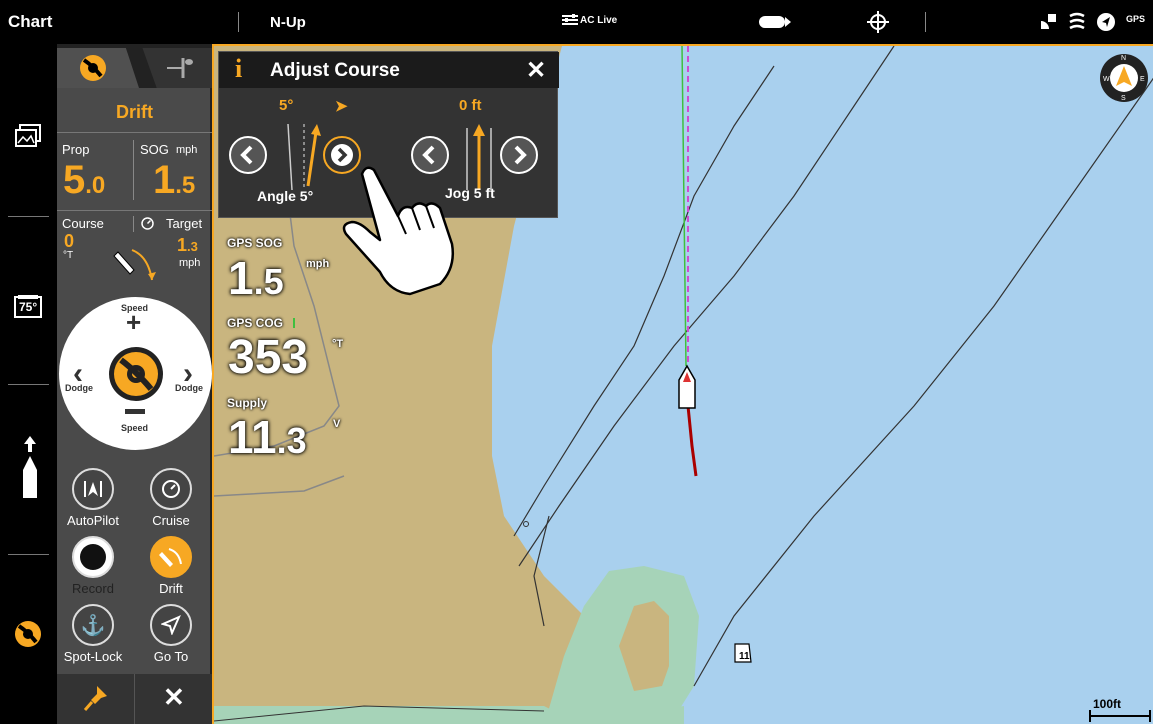 The width and height of the screenshot is (1153, 724). I want to click on boat-heading-icon, so click(30, 469).